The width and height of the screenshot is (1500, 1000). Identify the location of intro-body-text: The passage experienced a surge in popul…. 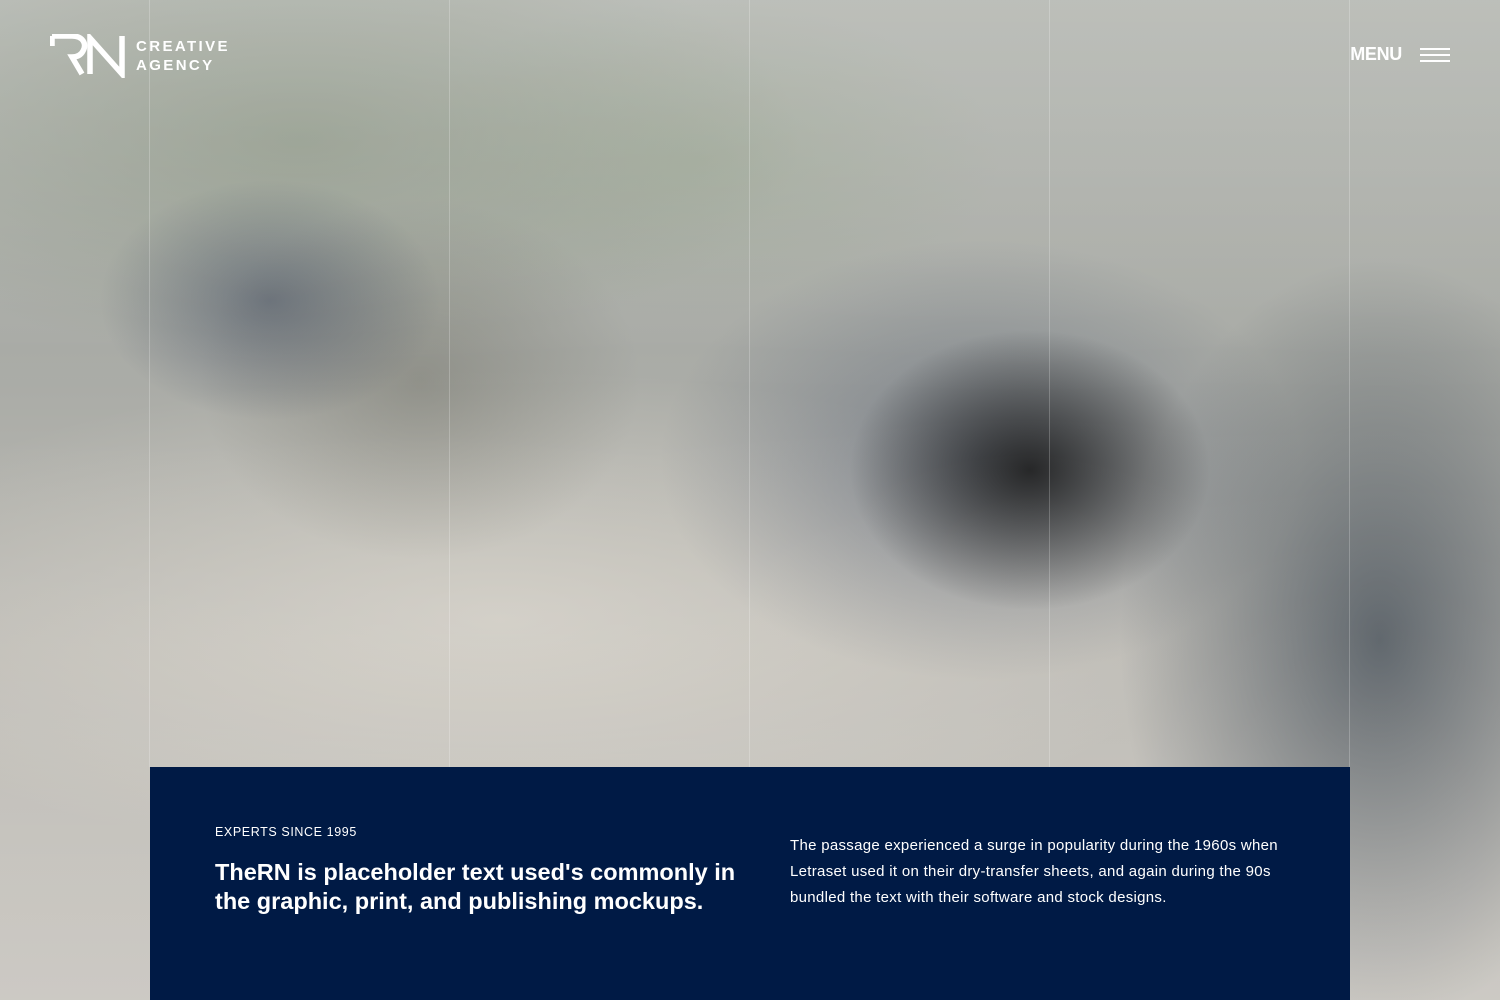
(1034, 871).